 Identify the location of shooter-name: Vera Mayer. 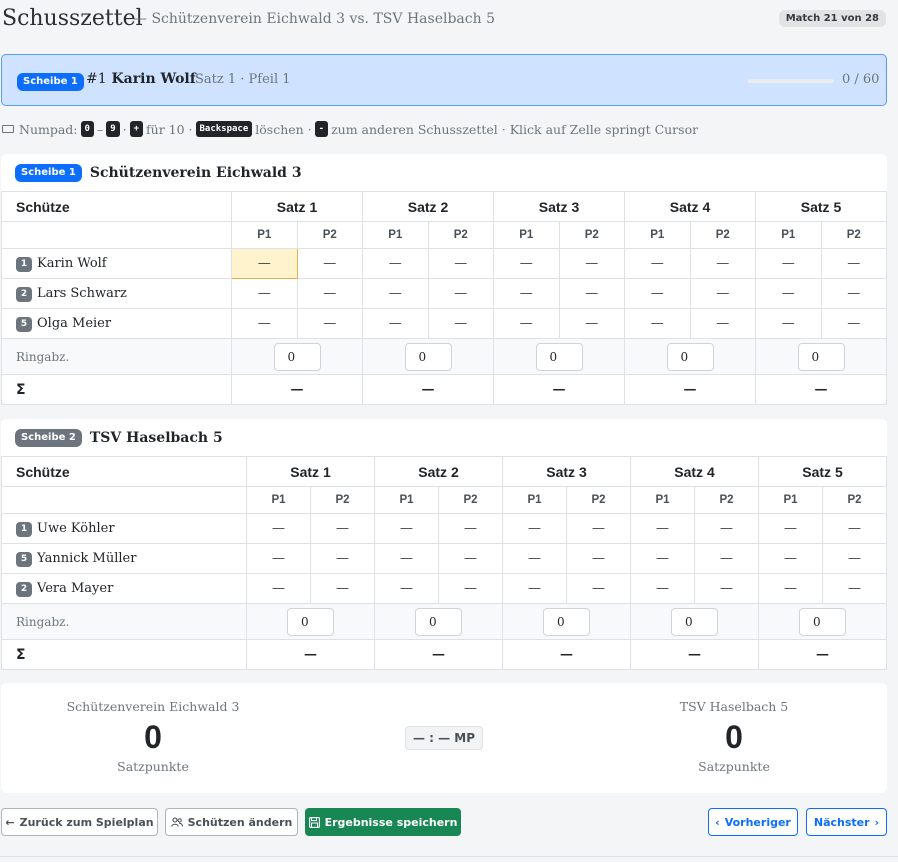
(75, 588).